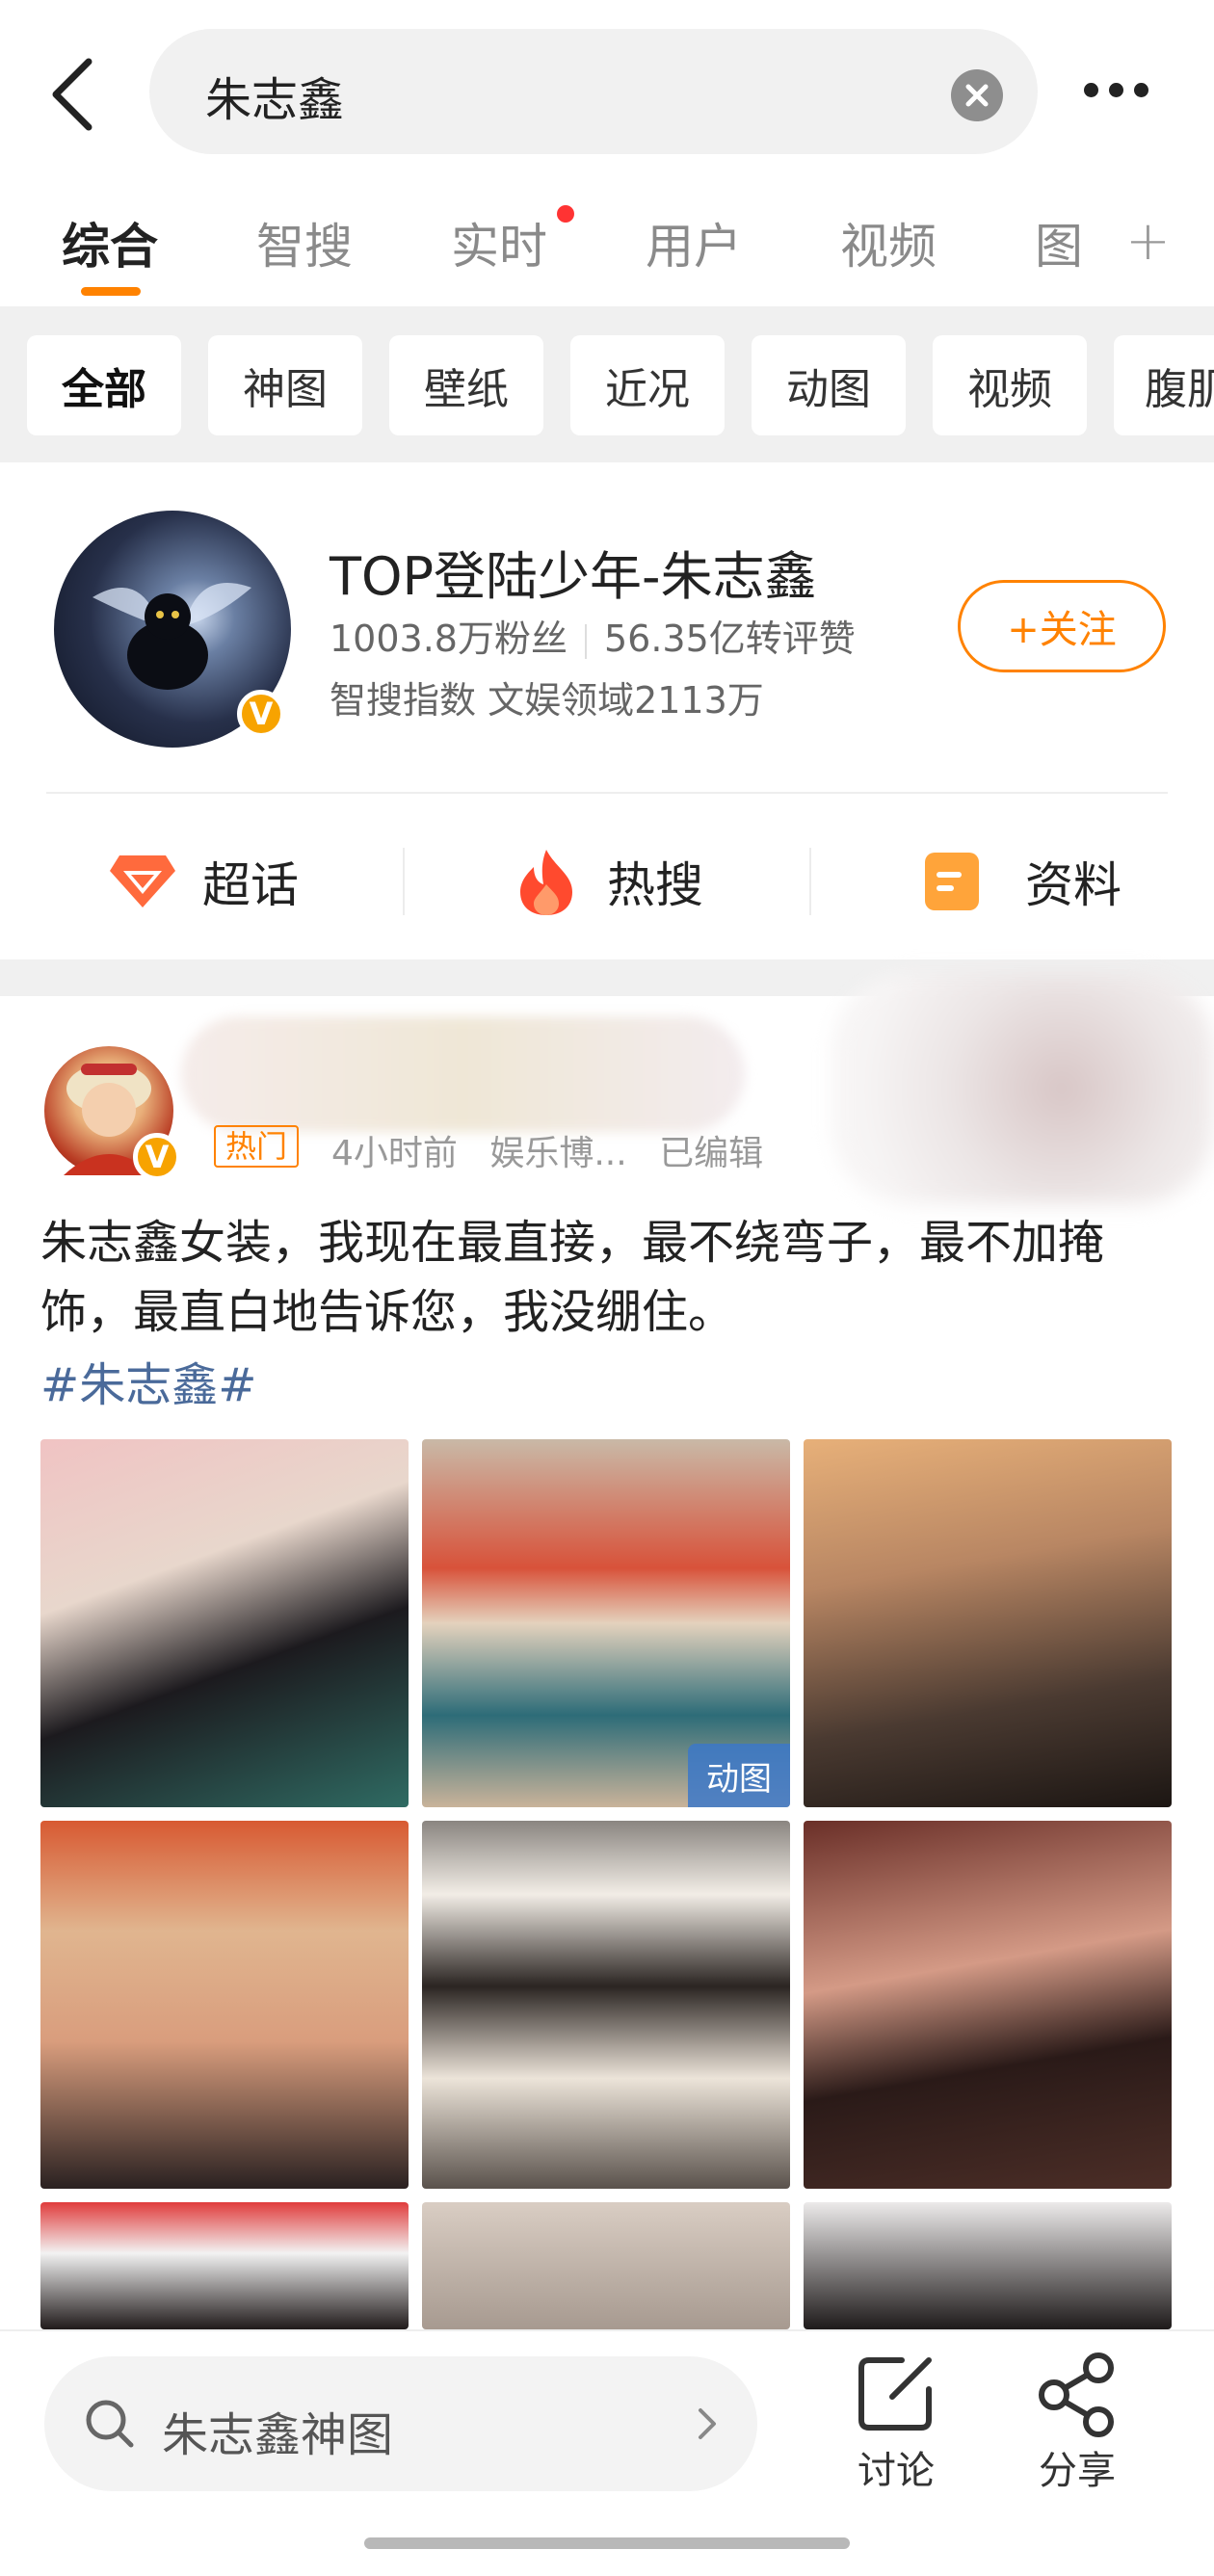 This screenshot has height=2576, width=1214. What do you see at coordinates (647, 385) in the screenshot?
I see `filter-chip-recent: 近况` at bounding box center [647, 385].